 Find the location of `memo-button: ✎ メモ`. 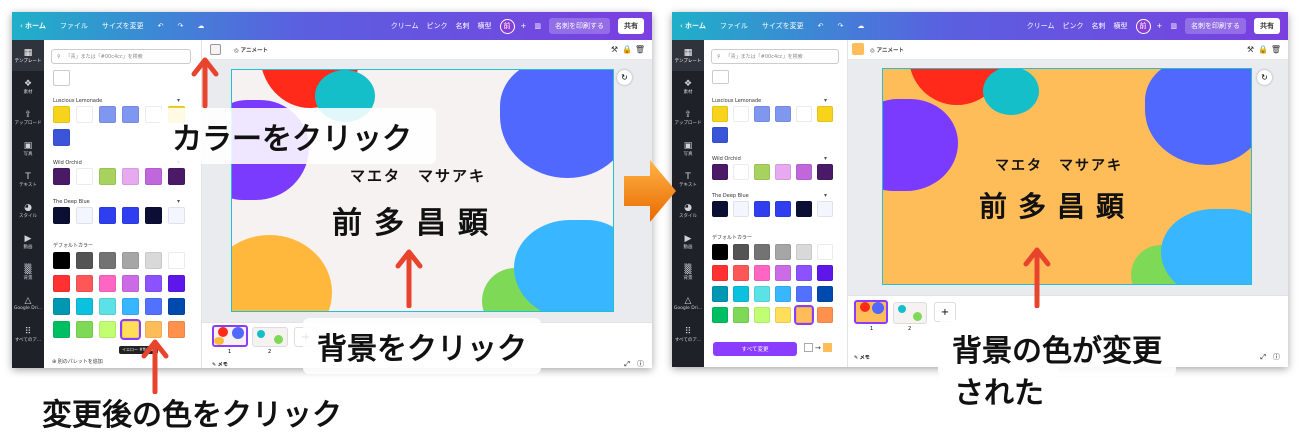

memo-button: ✎ メモ is located at coordinates (220, 364).